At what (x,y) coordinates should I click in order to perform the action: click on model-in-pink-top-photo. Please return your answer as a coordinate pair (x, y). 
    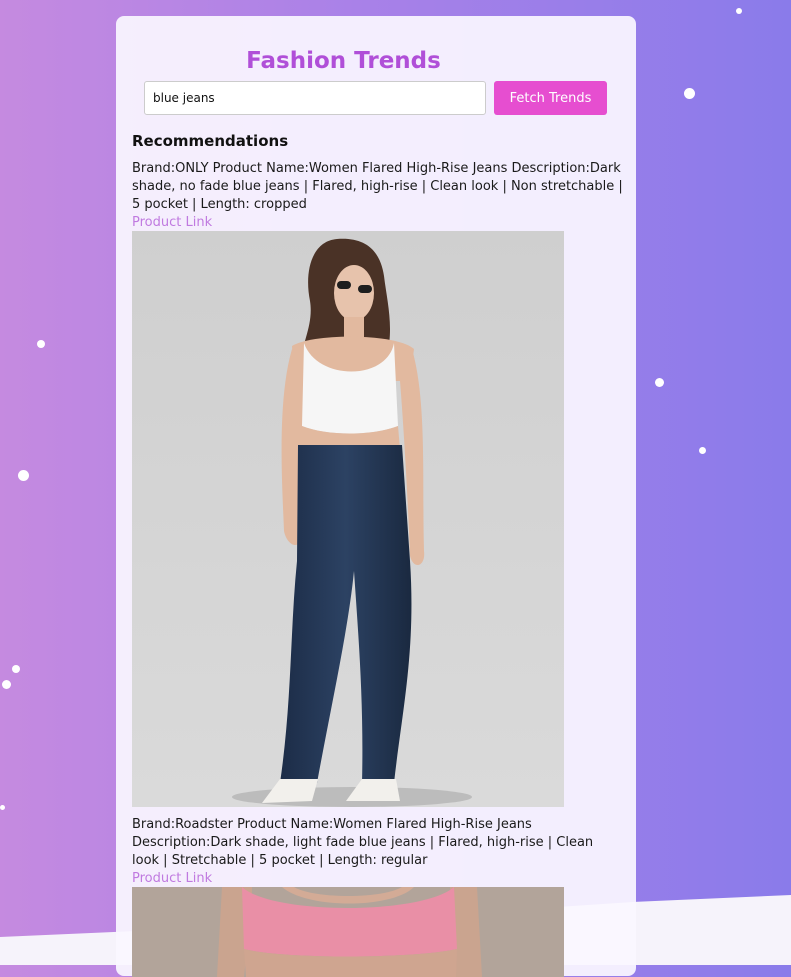
    Looking at the image, I should click on (348, 932).